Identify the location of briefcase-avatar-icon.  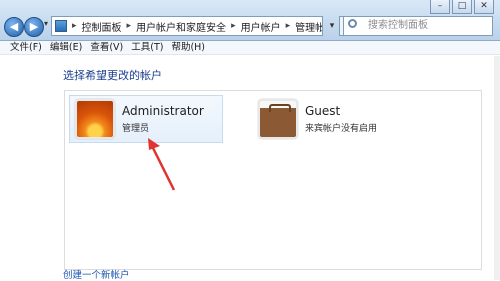
(278, 119).